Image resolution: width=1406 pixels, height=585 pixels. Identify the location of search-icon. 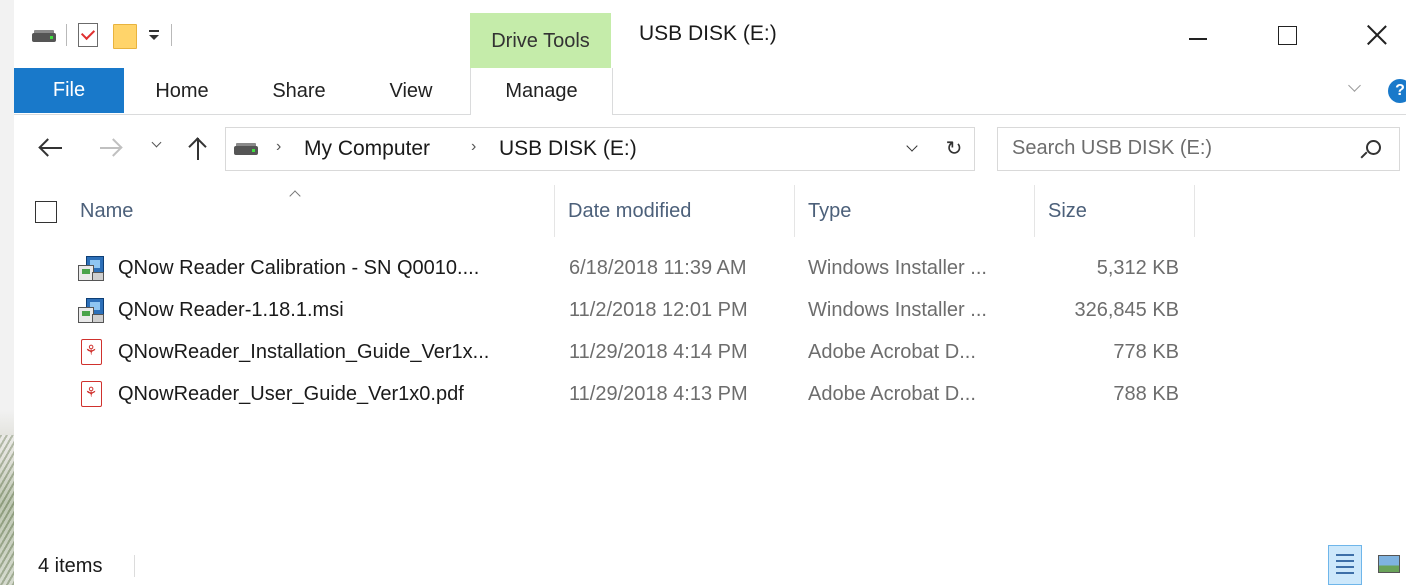
(1371, 149).